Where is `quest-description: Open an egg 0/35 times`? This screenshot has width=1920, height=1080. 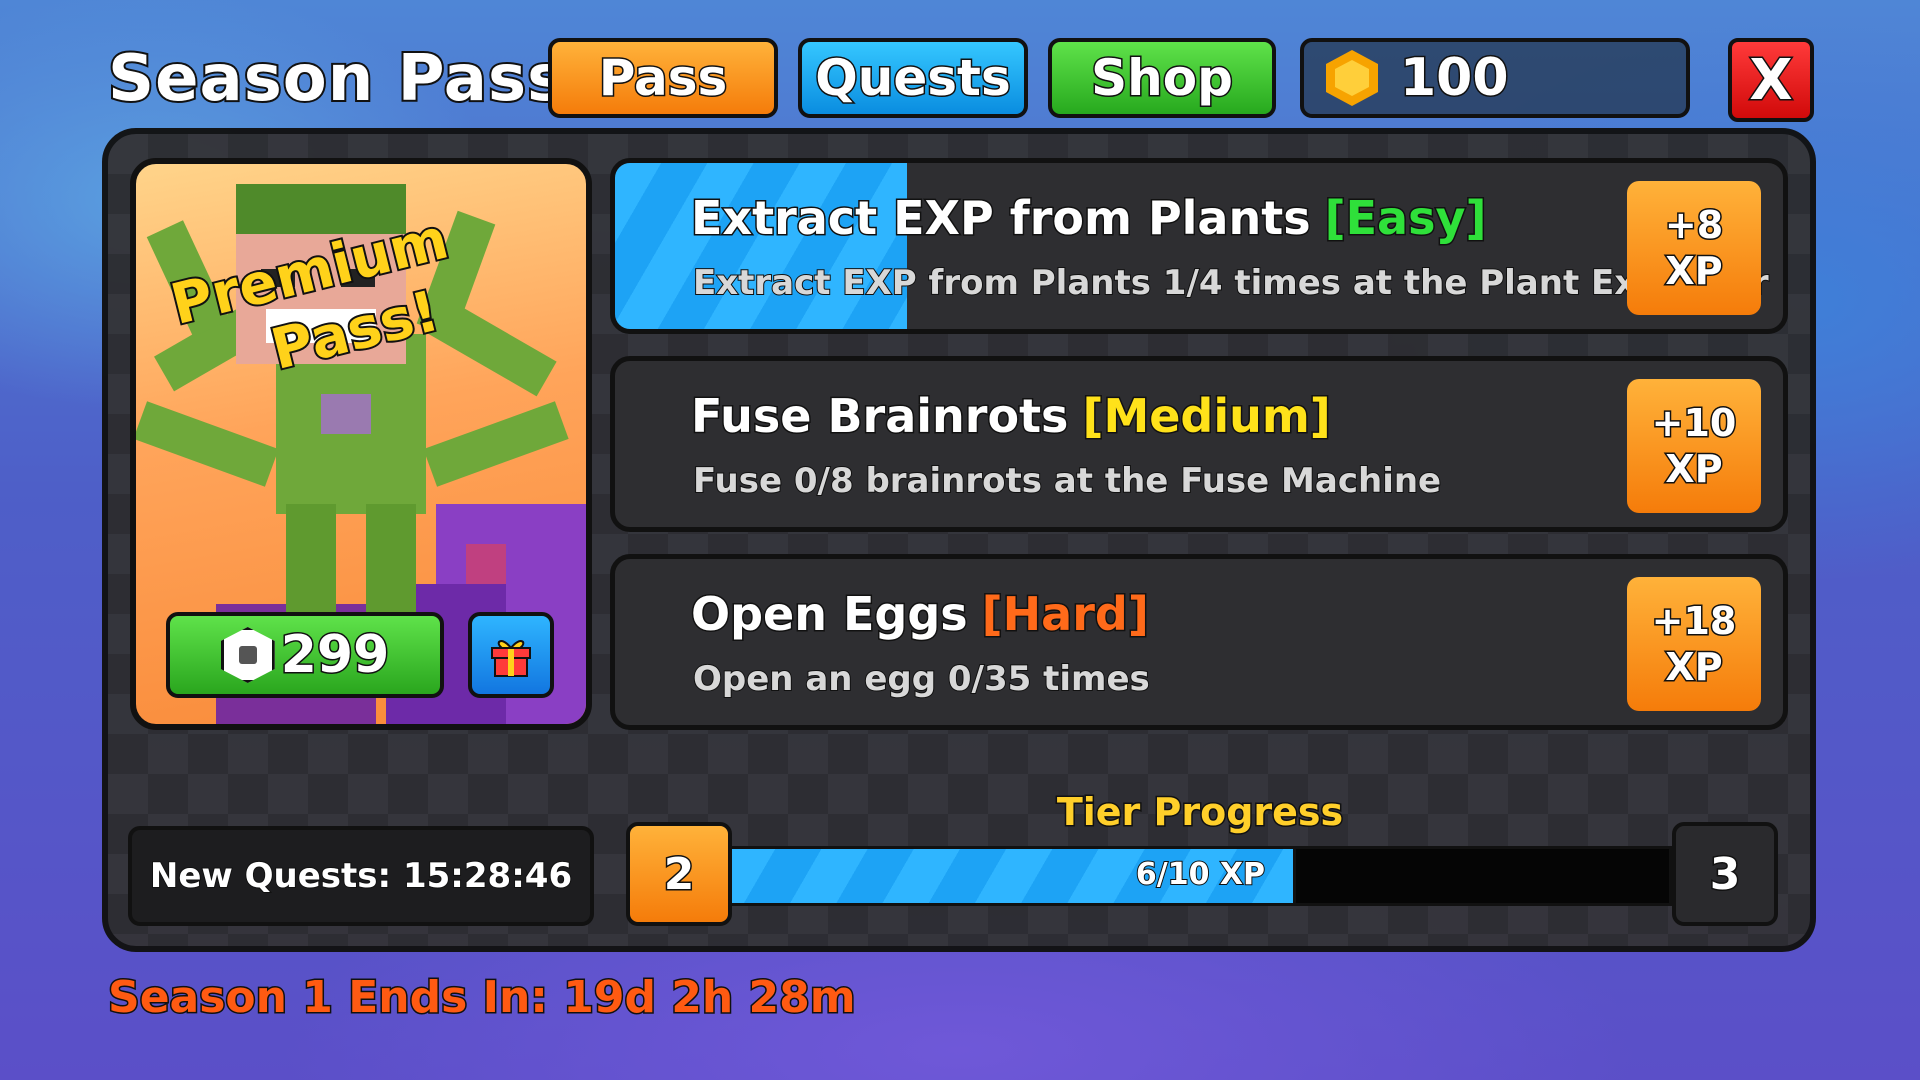 quest-description: Open an egg 0/35 times is located at coordinates (921, 679).